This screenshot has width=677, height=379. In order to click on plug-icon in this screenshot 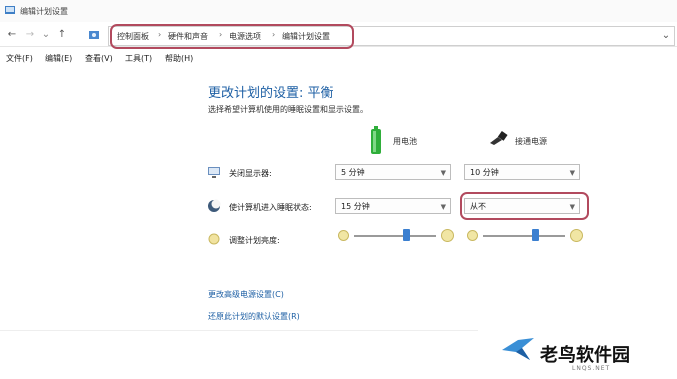, I will do `click(499, 138)`.